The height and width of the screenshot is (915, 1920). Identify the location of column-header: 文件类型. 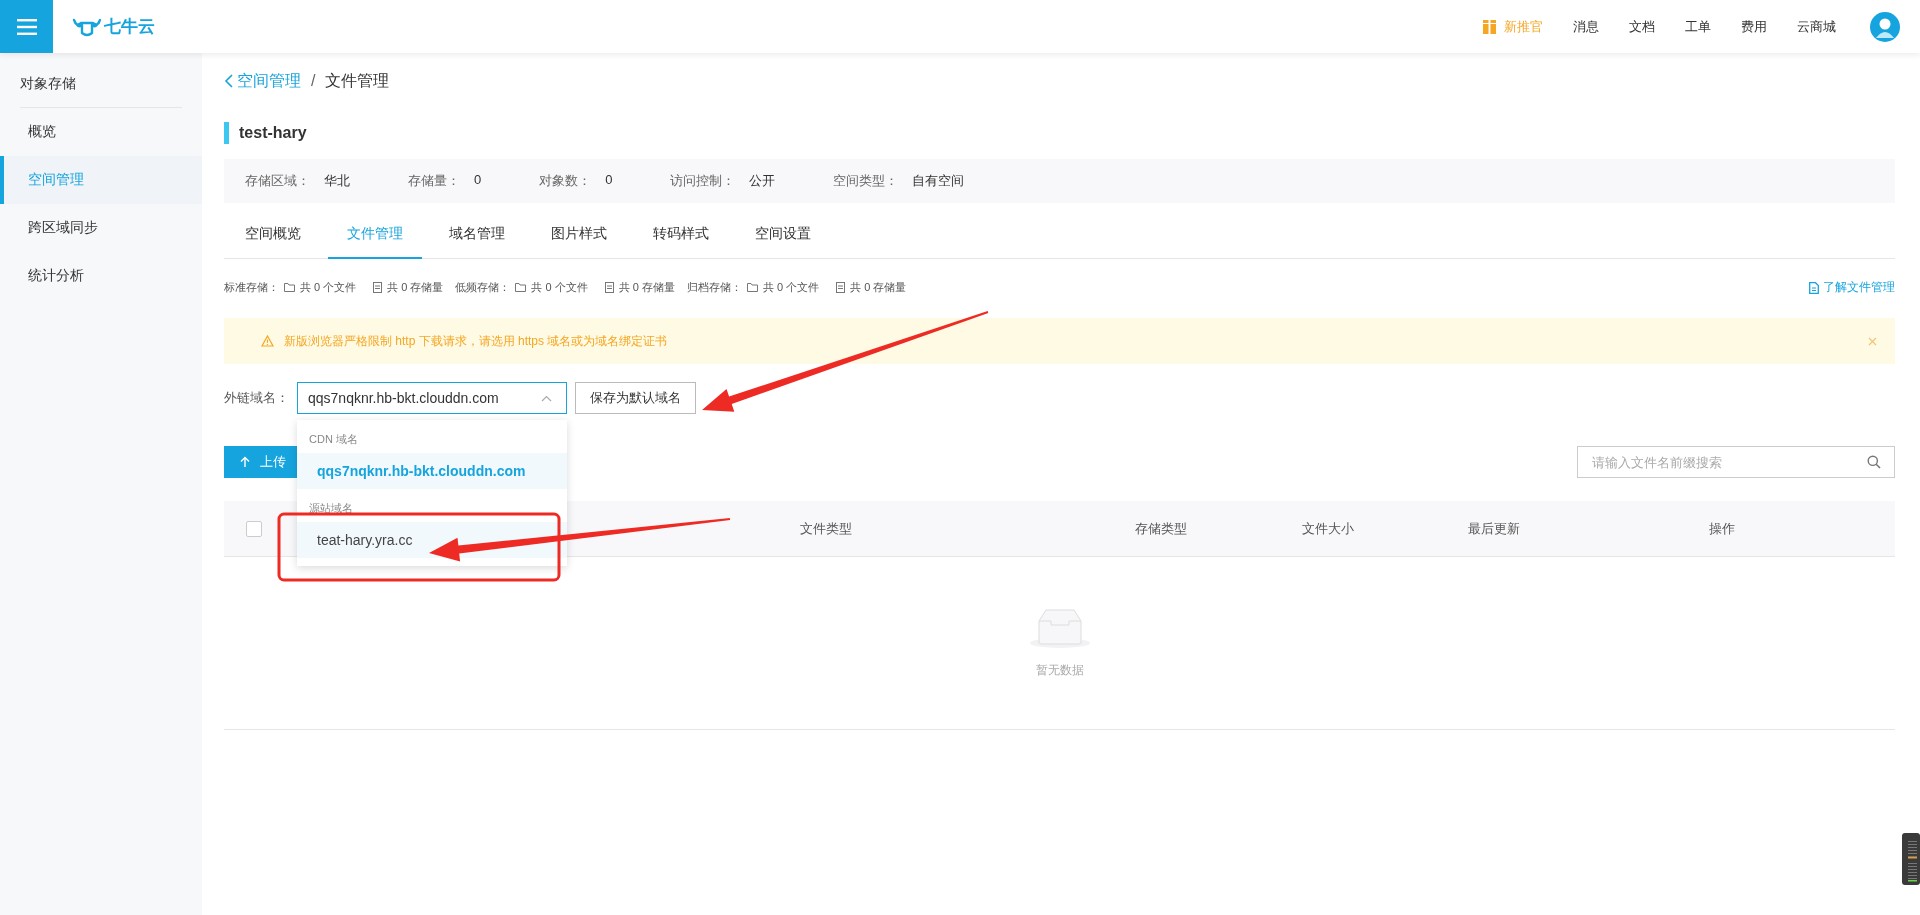
(826, 528).